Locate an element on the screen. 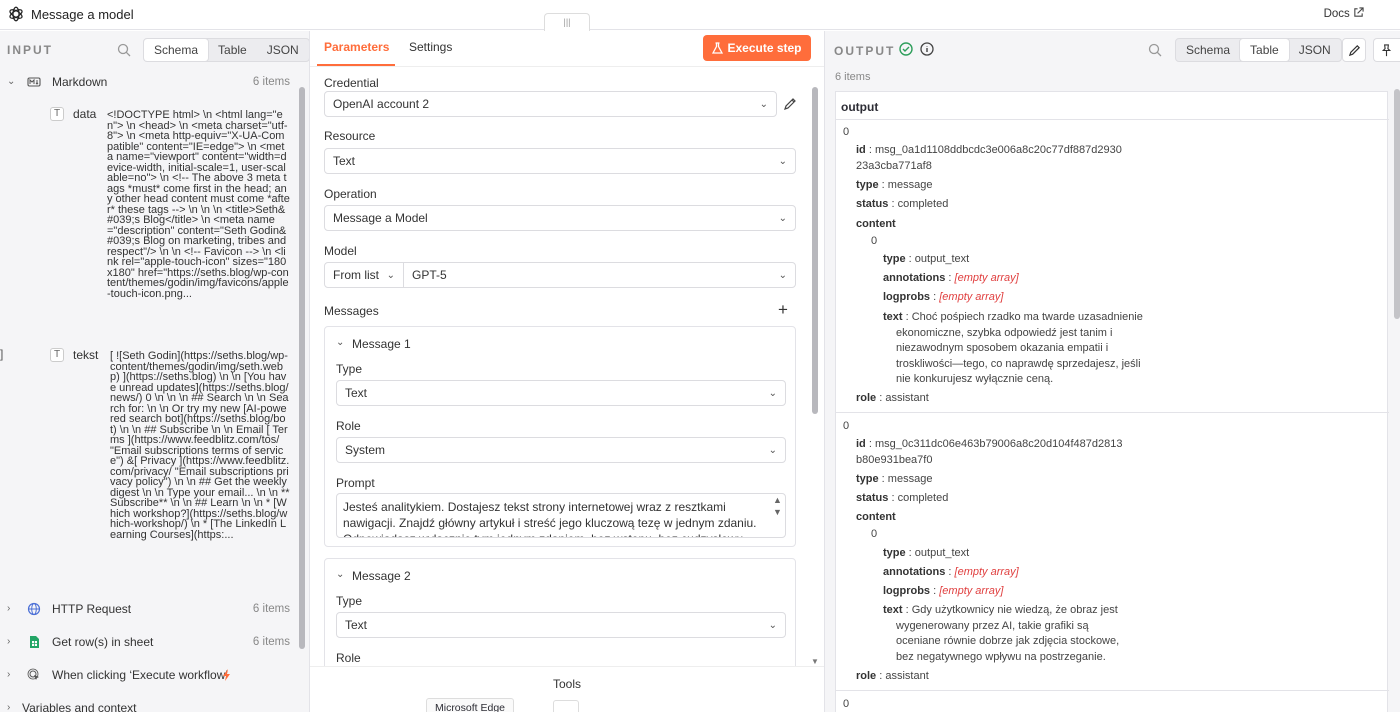 Image resolution: width=1400 pixels, height=712 pixels. pencil-icon is located at coordinates (790, 104).